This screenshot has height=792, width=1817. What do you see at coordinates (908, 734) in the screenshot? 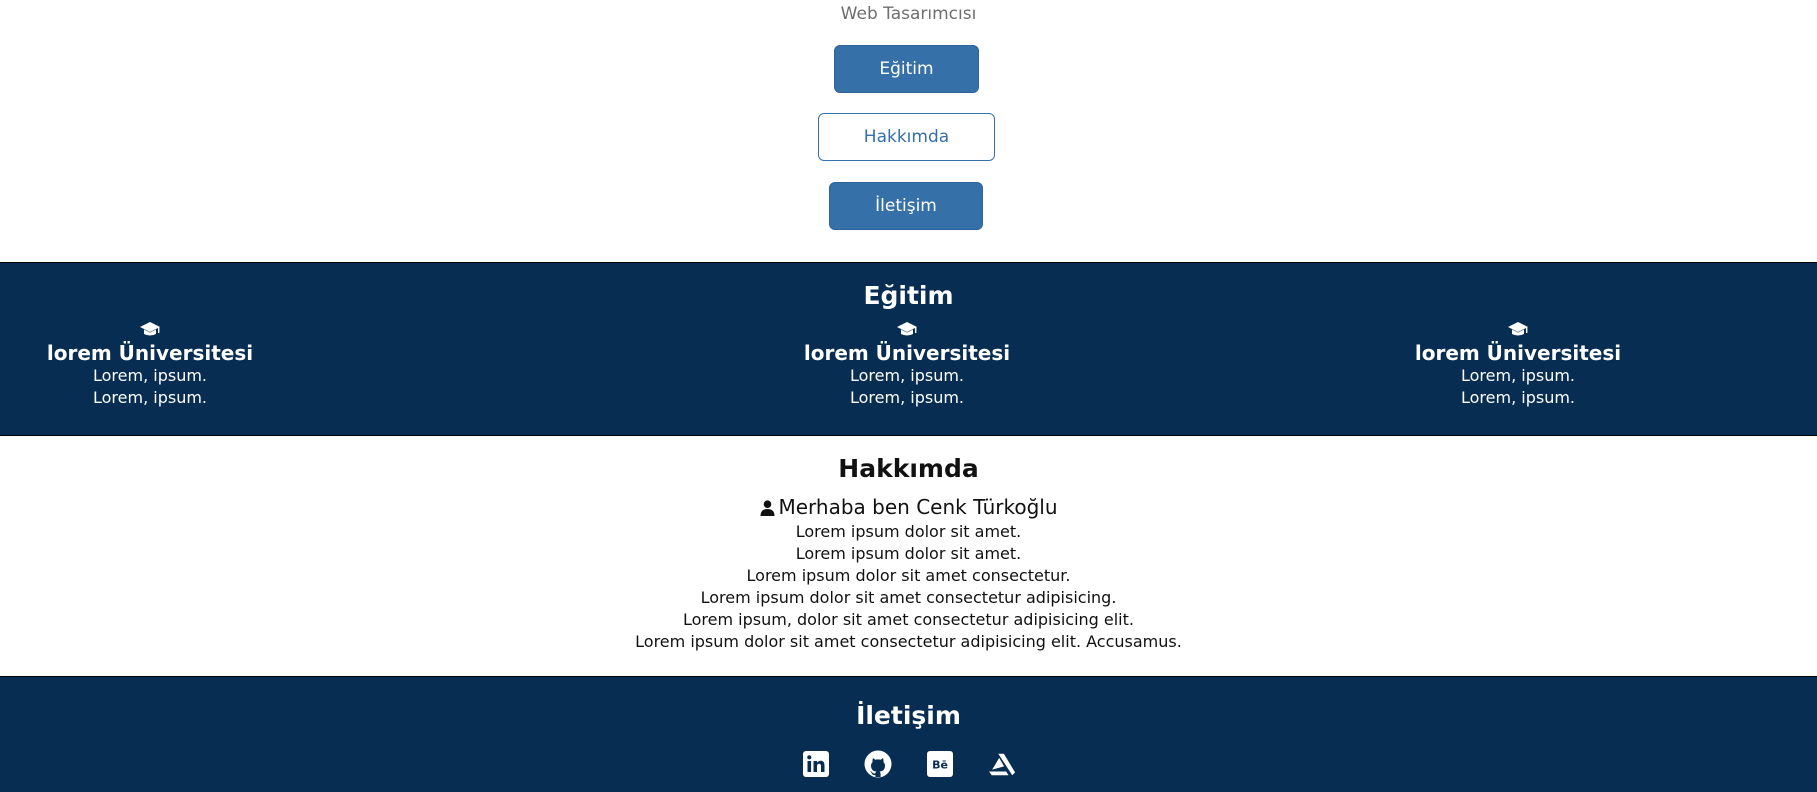
I see `contact-section: İletişim Bē` at bounding box center [908, 734].